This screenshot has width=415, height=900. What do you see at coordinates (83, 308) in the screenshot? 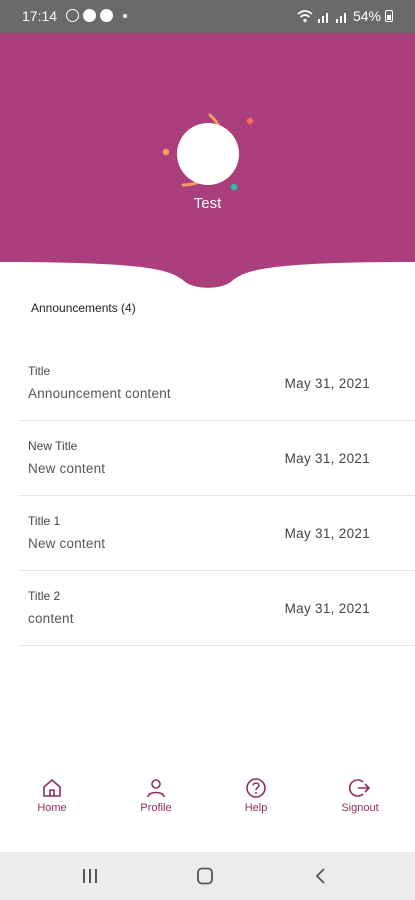
I see `announcements-heading: Announcements (4)` at bounding box center [83, 308].